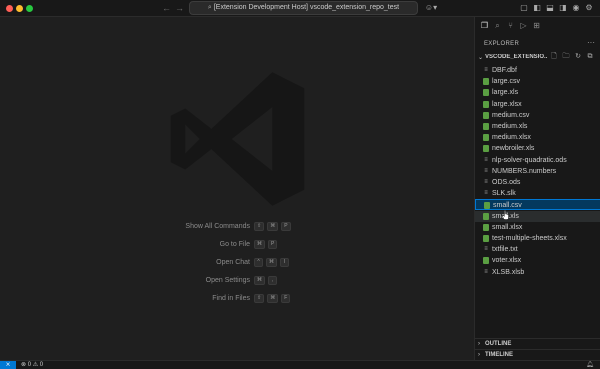  What do you see at coordinates (537, 227) in the screenshot?
I see `file-item: small.xlsx` at bounding box center [537, 227].